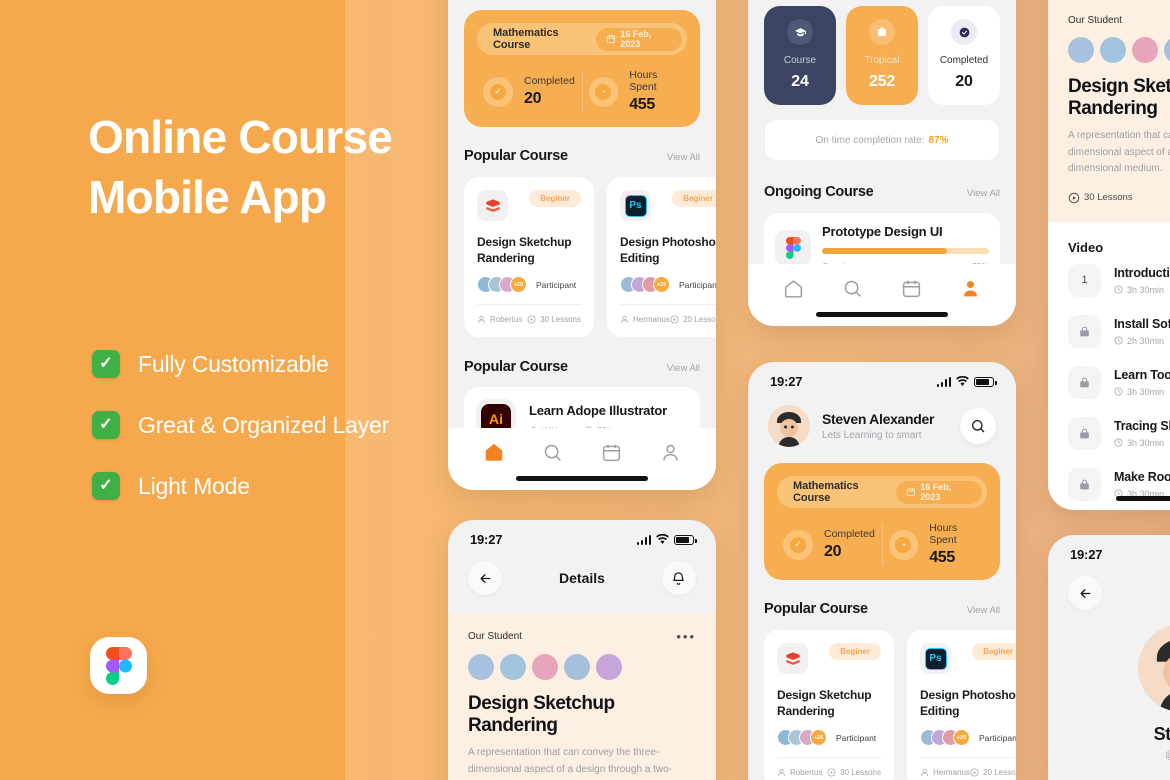 The height and width of the screenshot is (780, 1170). Describe the element at coordinates (968, 658) in the screenshot. I see `course-card-header: Ps Beginer` at that location.